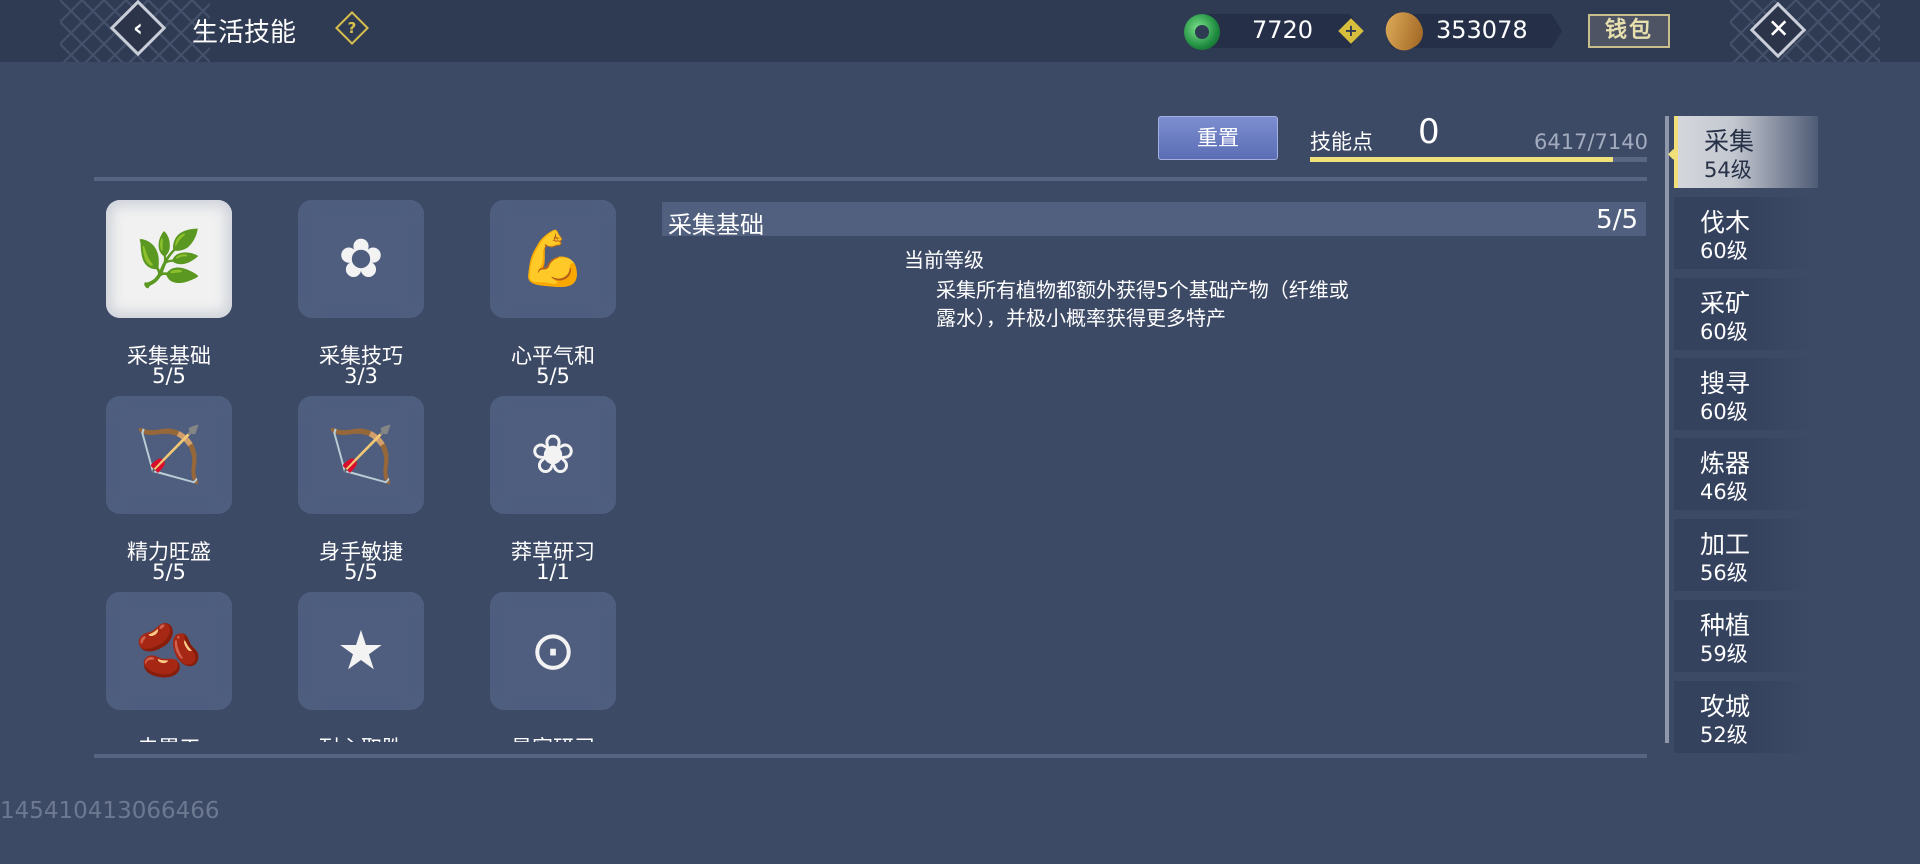 The image size is (1920, 864). What do you see at coordinates (1725, 463) in the screenshot?
I see `category-name: 炼器` at bounding box center [1725, 463].